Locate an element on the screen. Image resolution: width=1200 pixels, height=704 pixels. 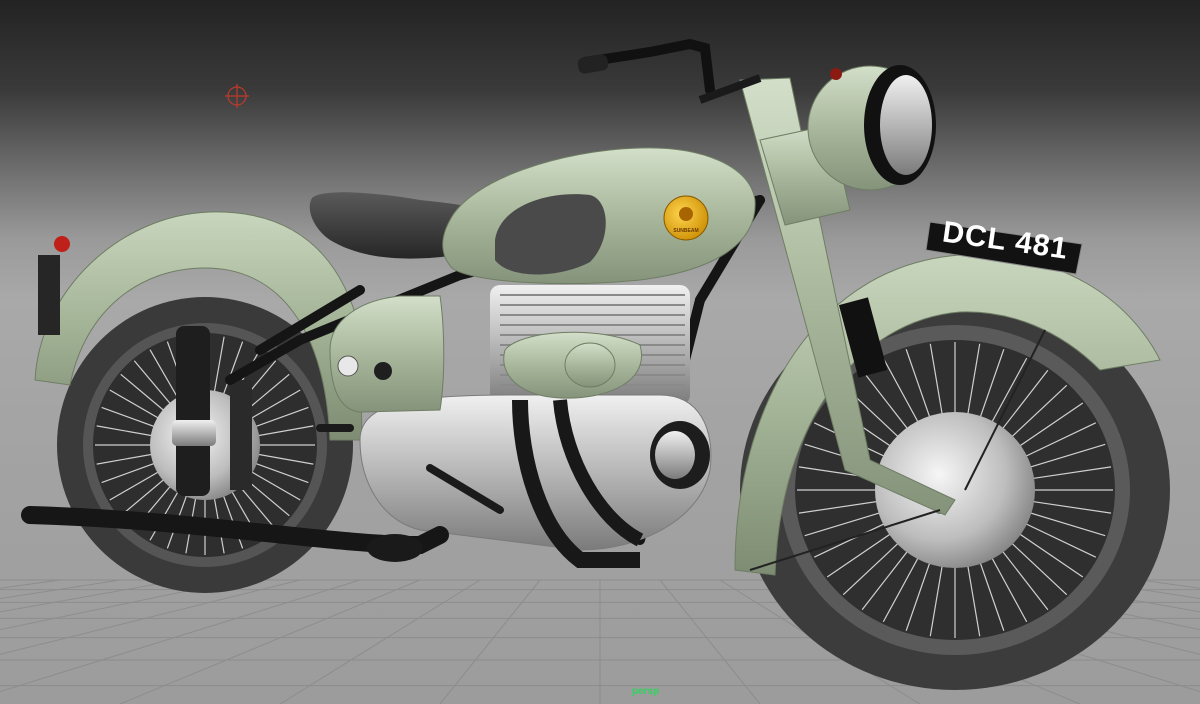
tail-light is located at coordinates (62, 244).